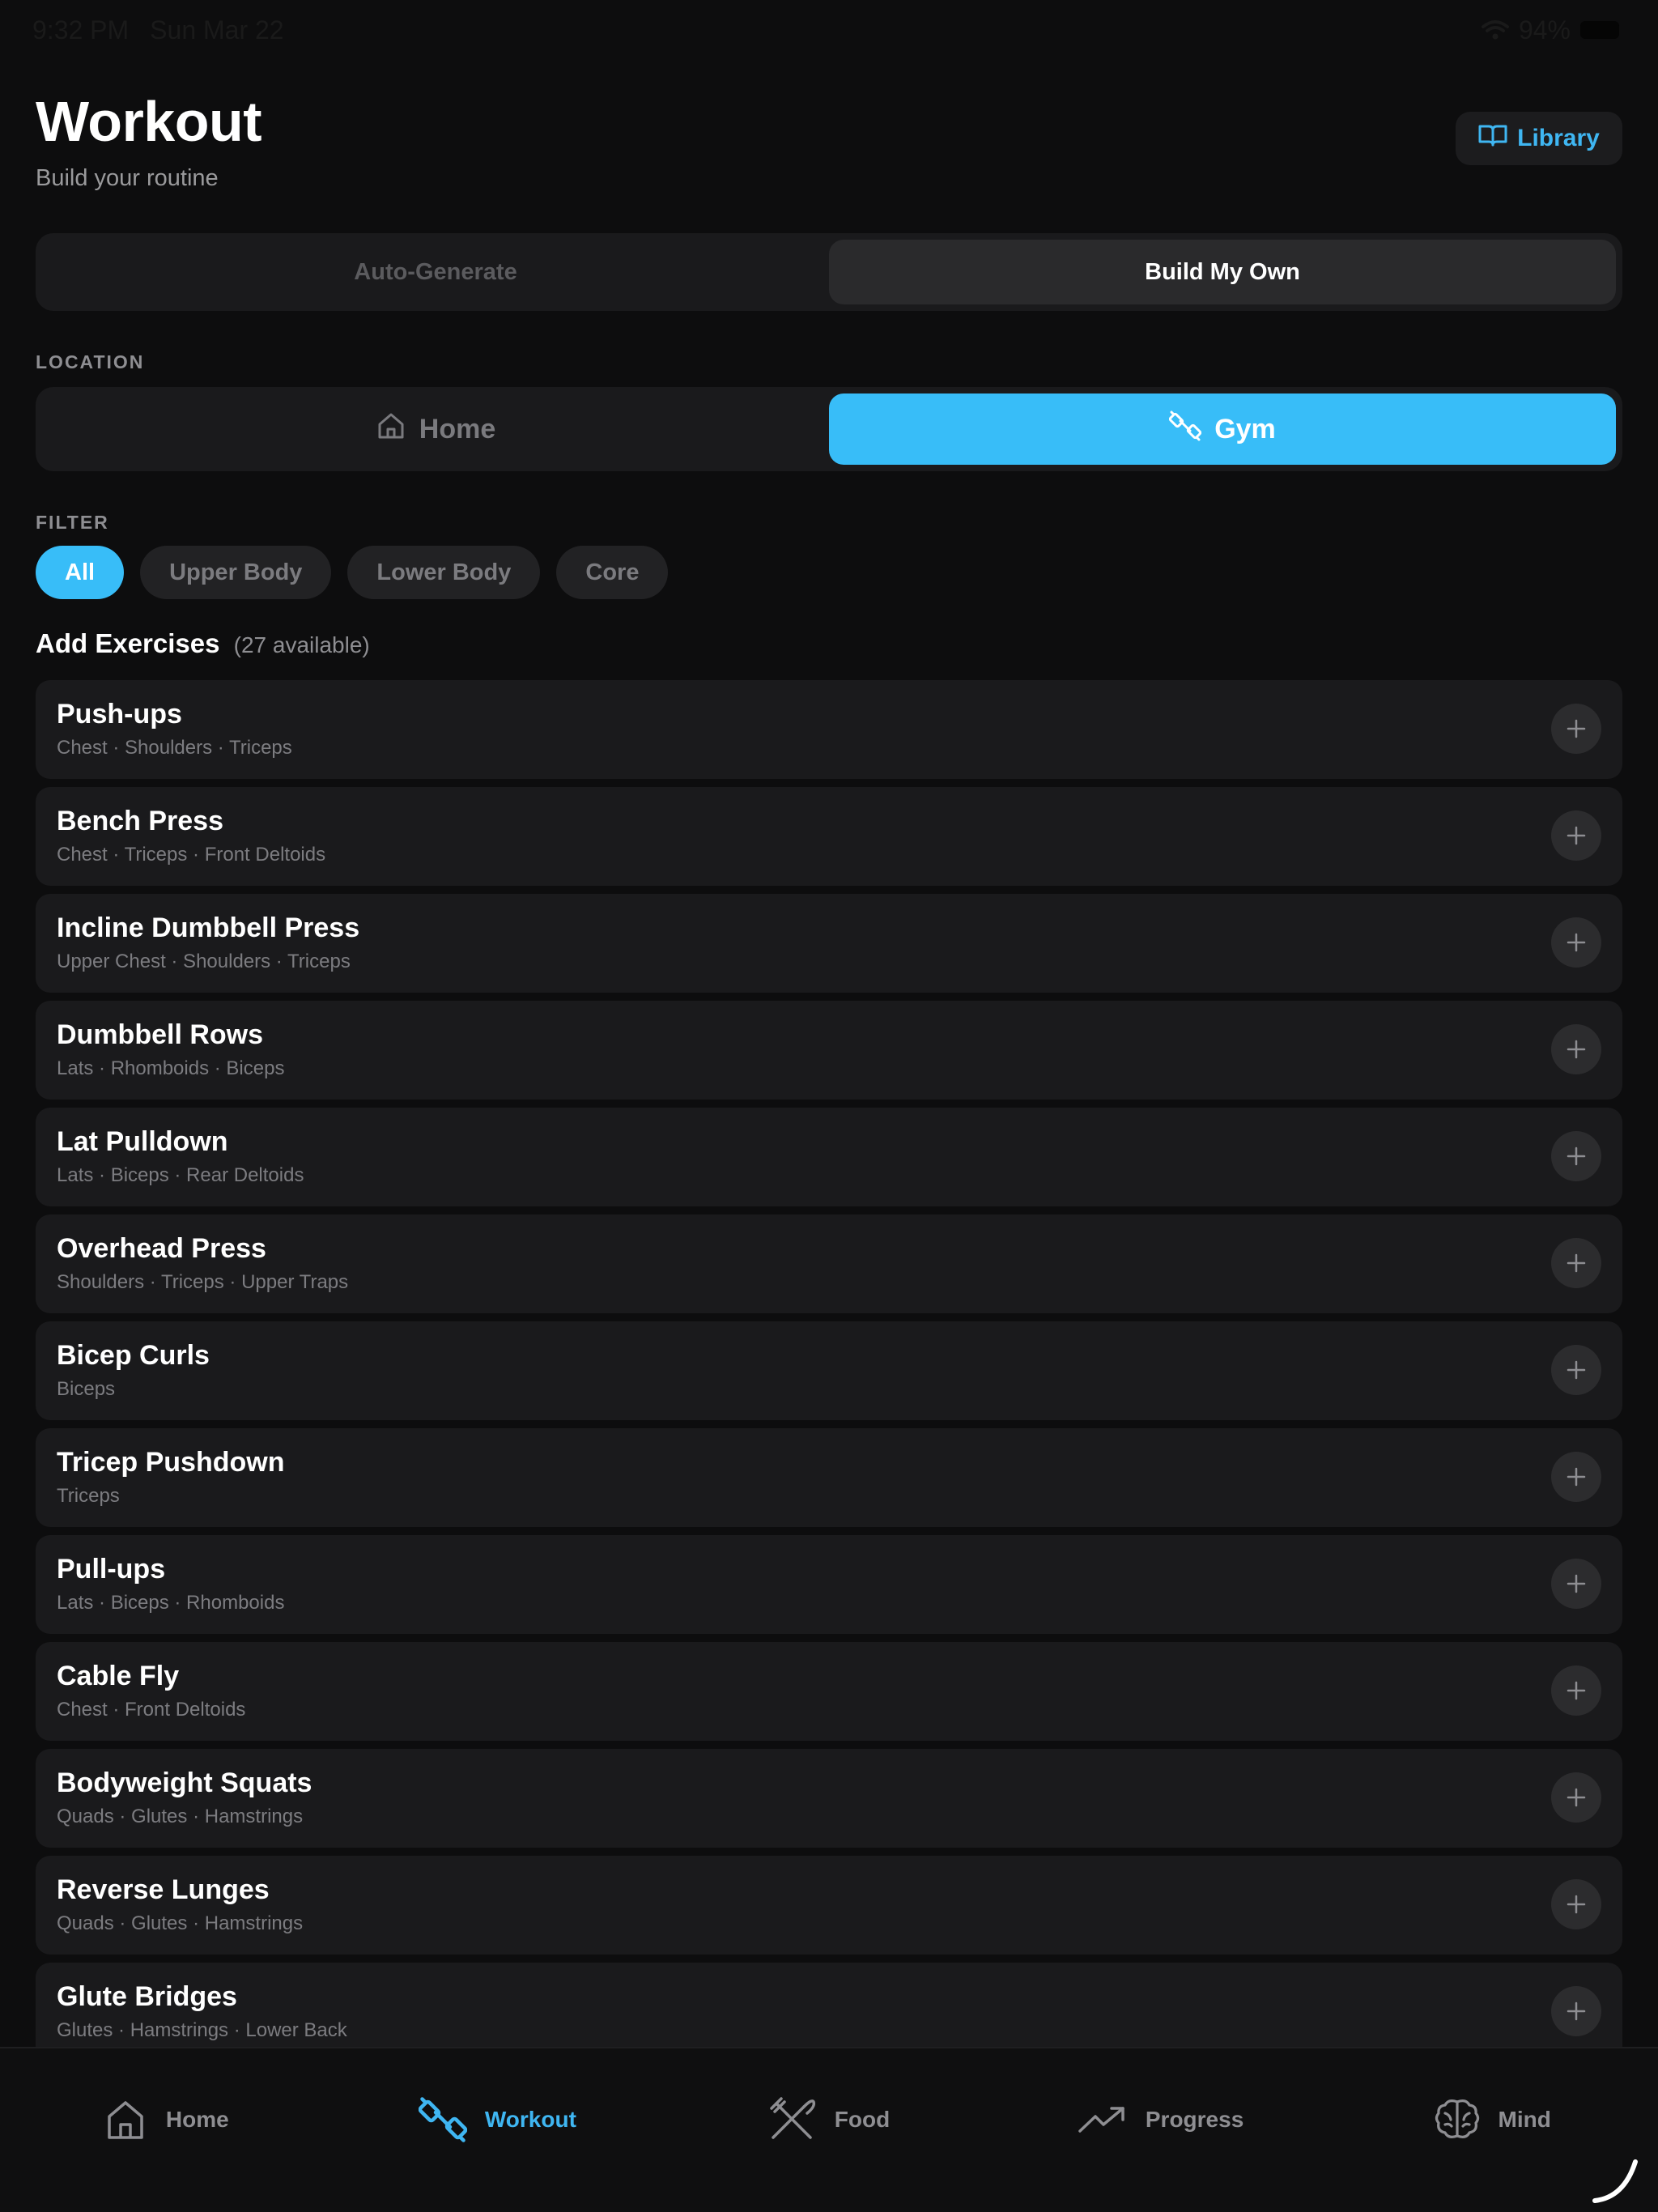  What do you see at coordinates (171, 1068) in the screenshot?
I see `exercise-muscles: Lats · Rhomboids · Biceps` at bounding box center [171, 1068].